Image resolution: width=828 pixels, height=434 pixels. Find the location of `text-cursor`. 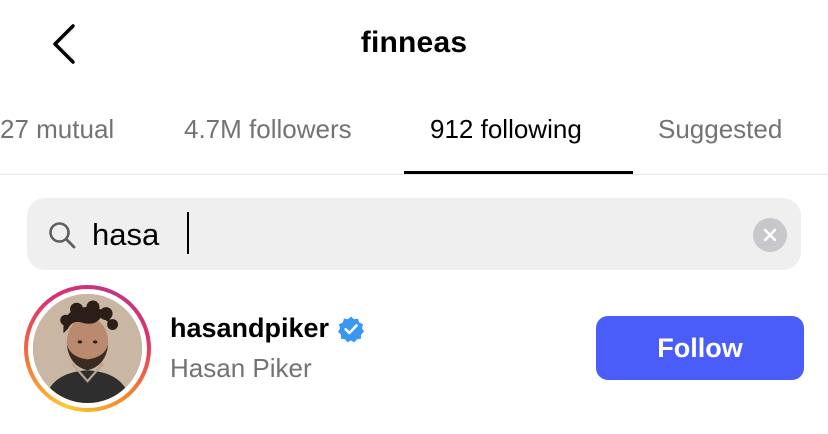

text-cursor is located at coordinates (188, 233).